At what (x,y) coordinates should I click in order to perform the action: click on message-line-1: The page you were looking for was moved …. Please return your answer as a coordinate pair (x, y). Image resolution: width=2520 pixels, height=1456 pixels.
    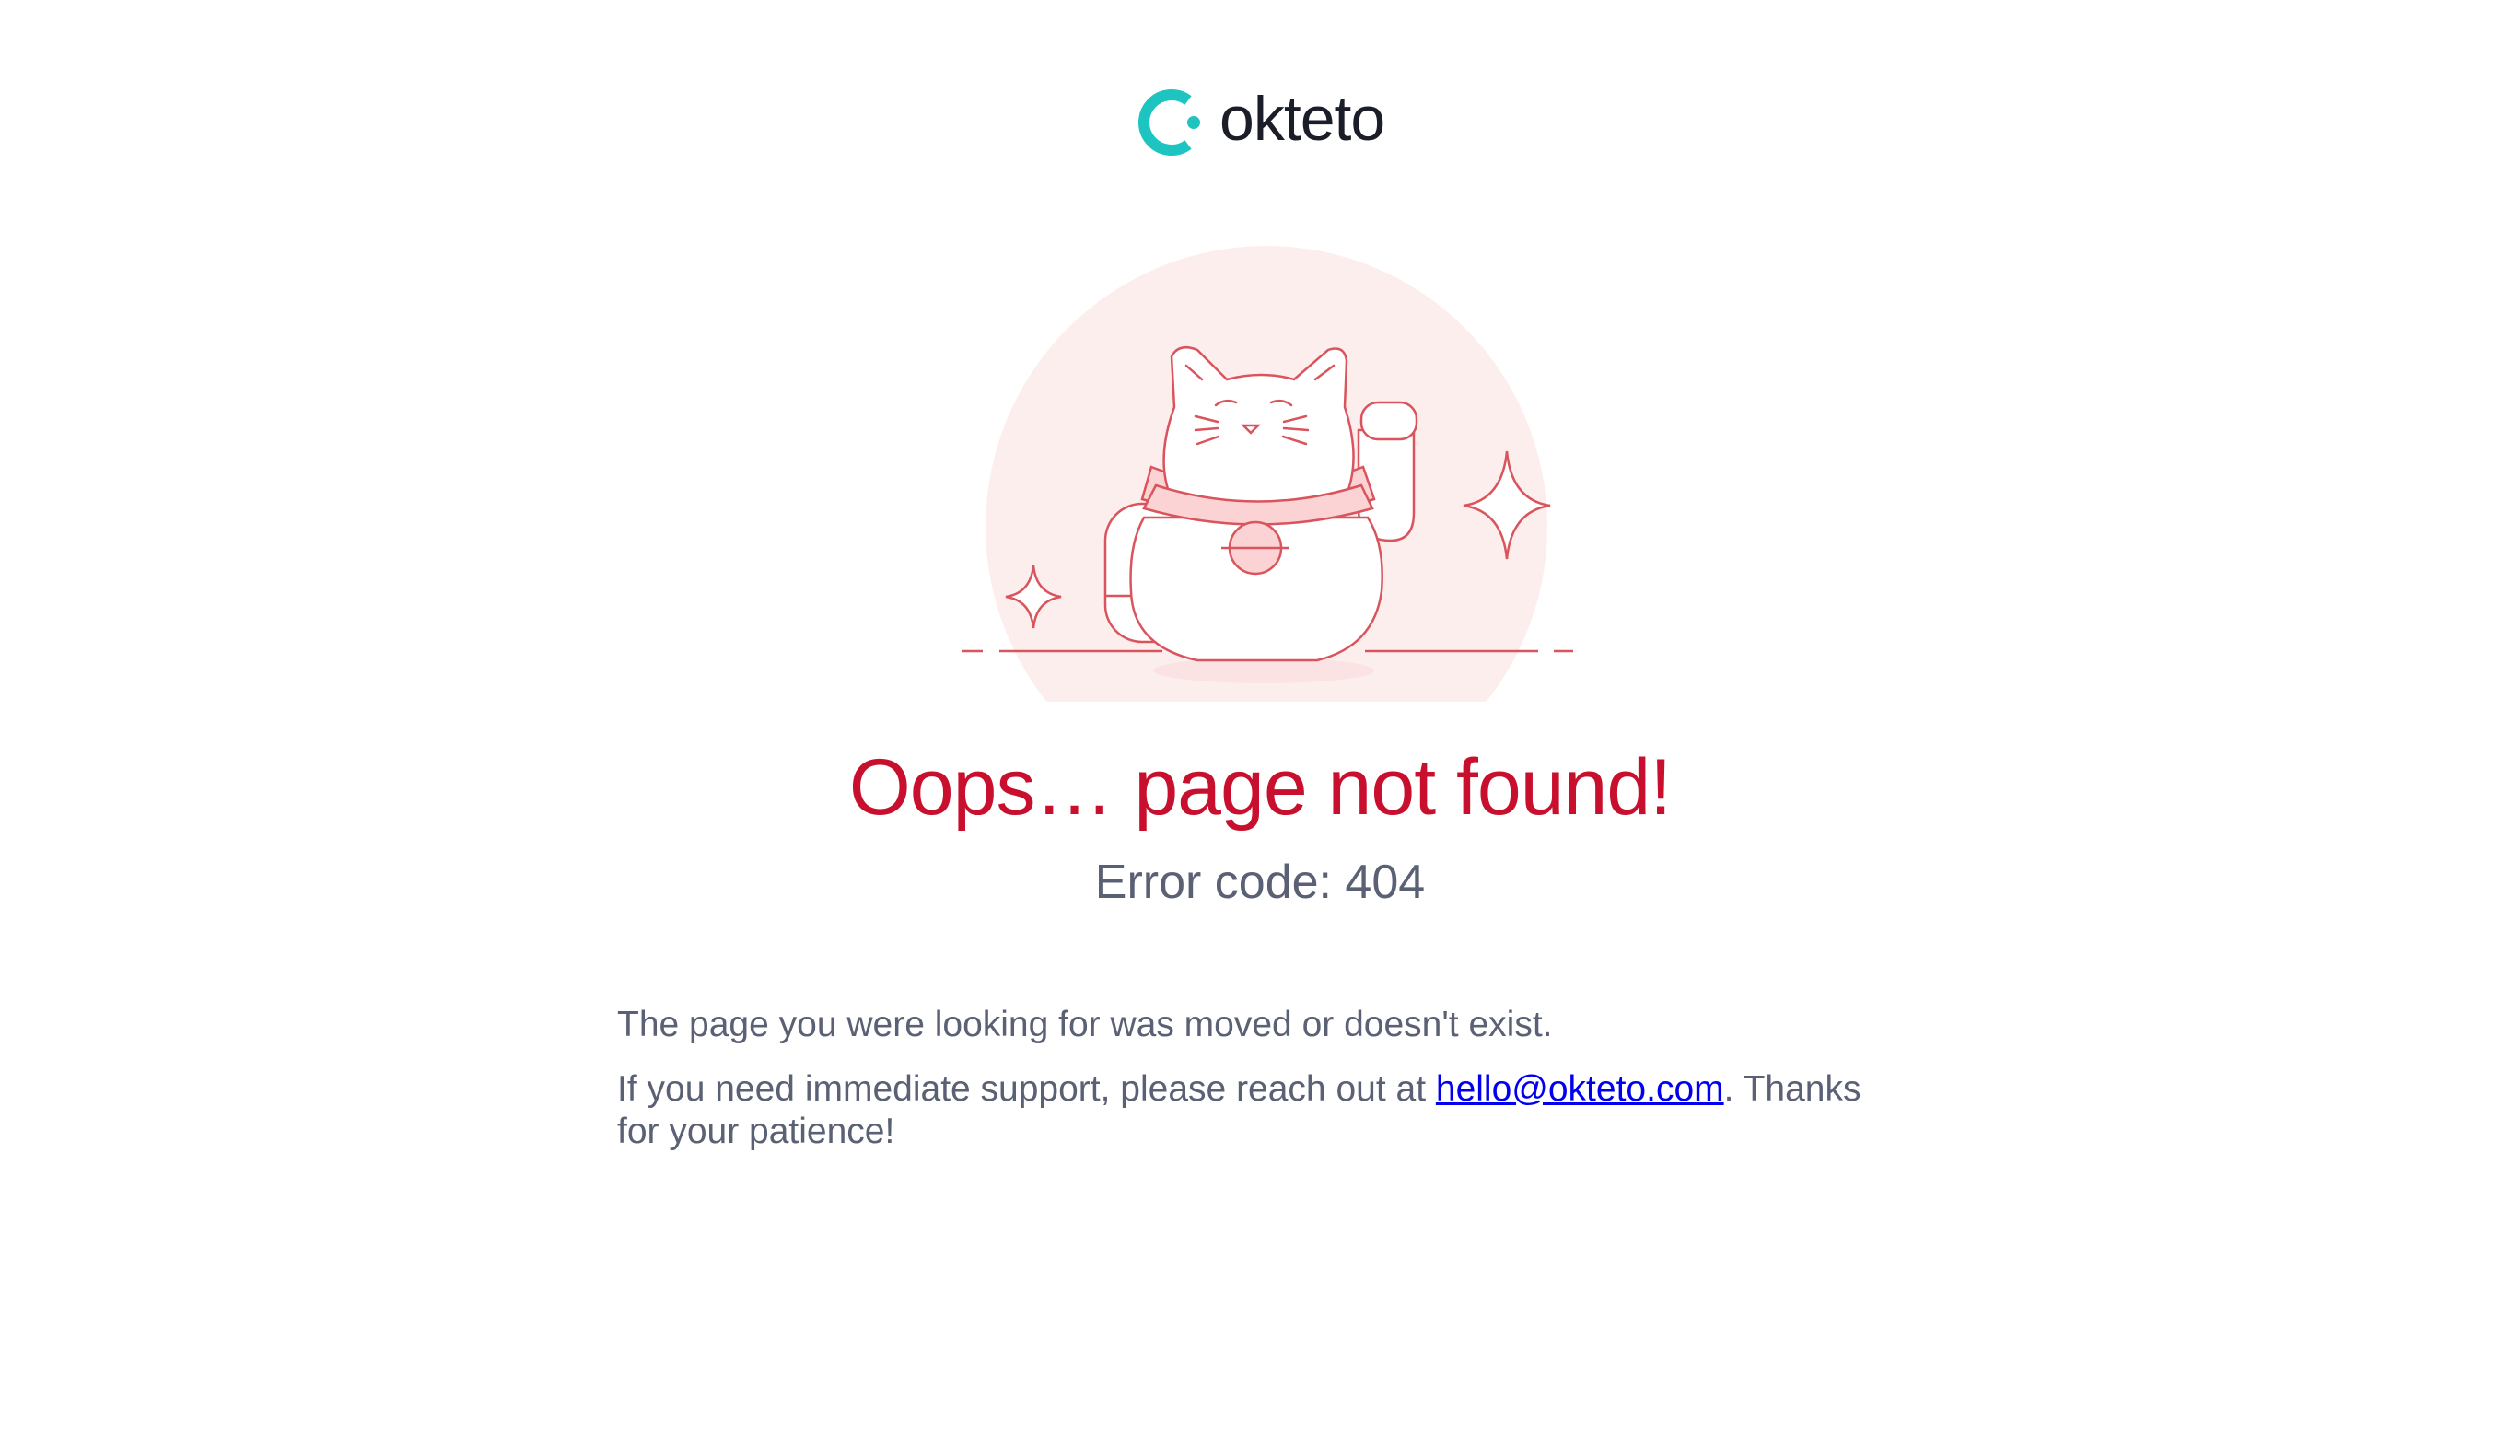
    Looking at the image, I should click on (1085, 1024).